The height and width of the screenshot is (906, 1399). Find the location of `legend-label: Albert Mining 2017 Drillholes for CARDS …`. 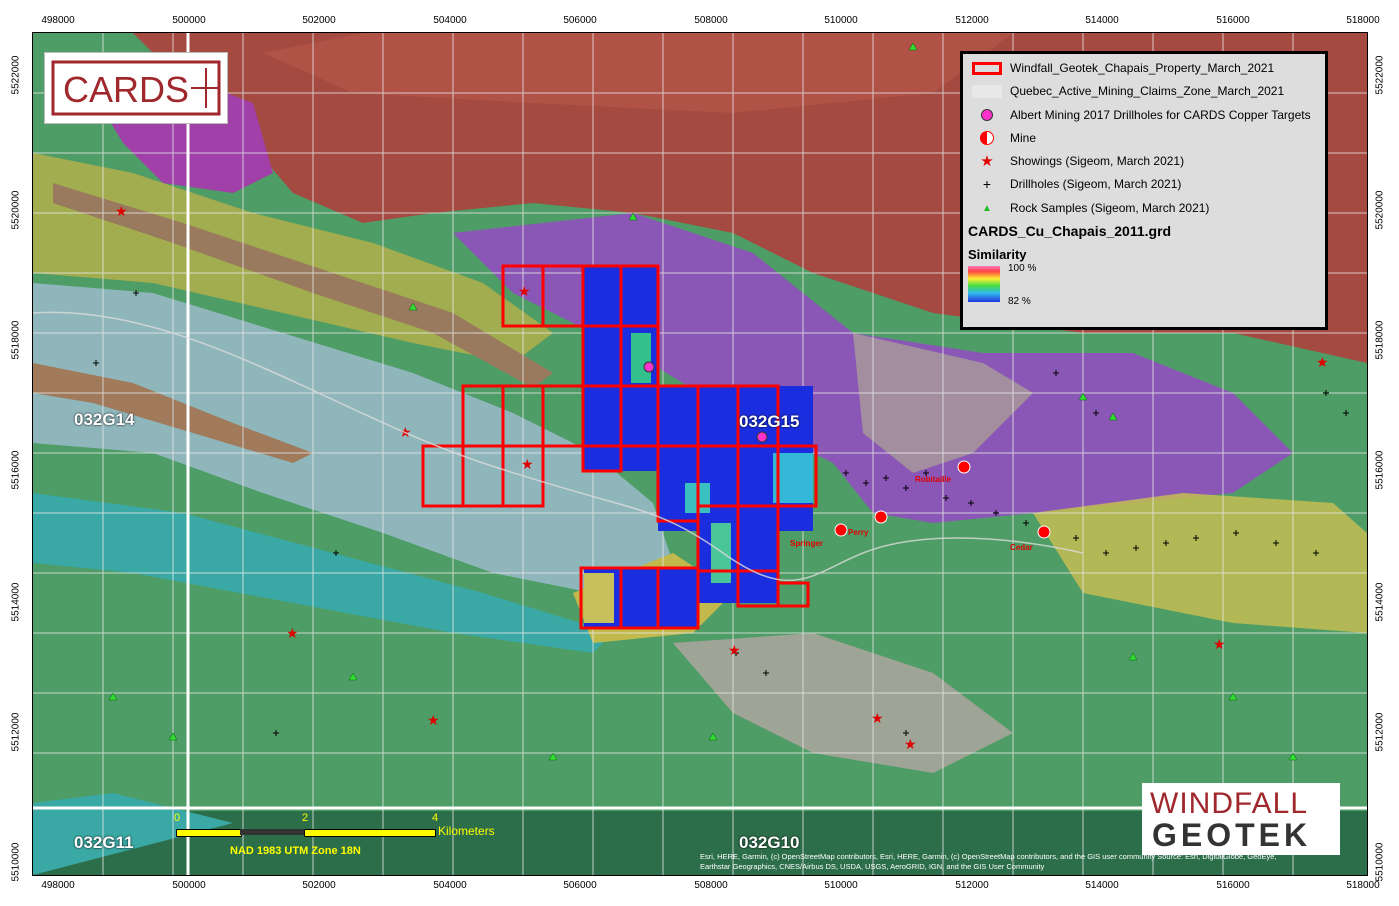

legend-label: Albert Mining 2017 Drillholes for CARDS … is located at coordinates (1160, 115).